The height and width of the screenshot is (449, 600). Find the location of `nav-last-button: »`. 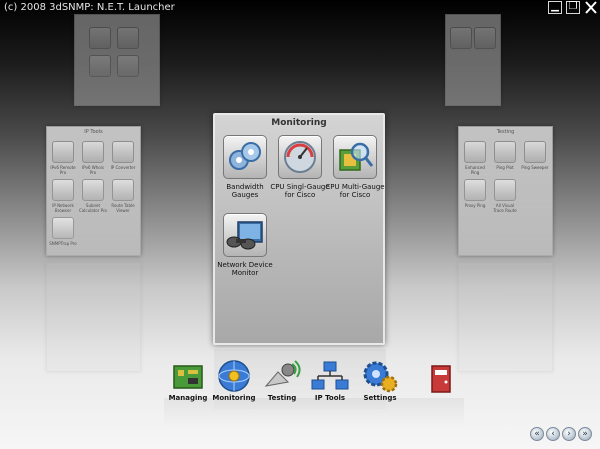

nav-last-button: » is located at coordinates (585, 434).